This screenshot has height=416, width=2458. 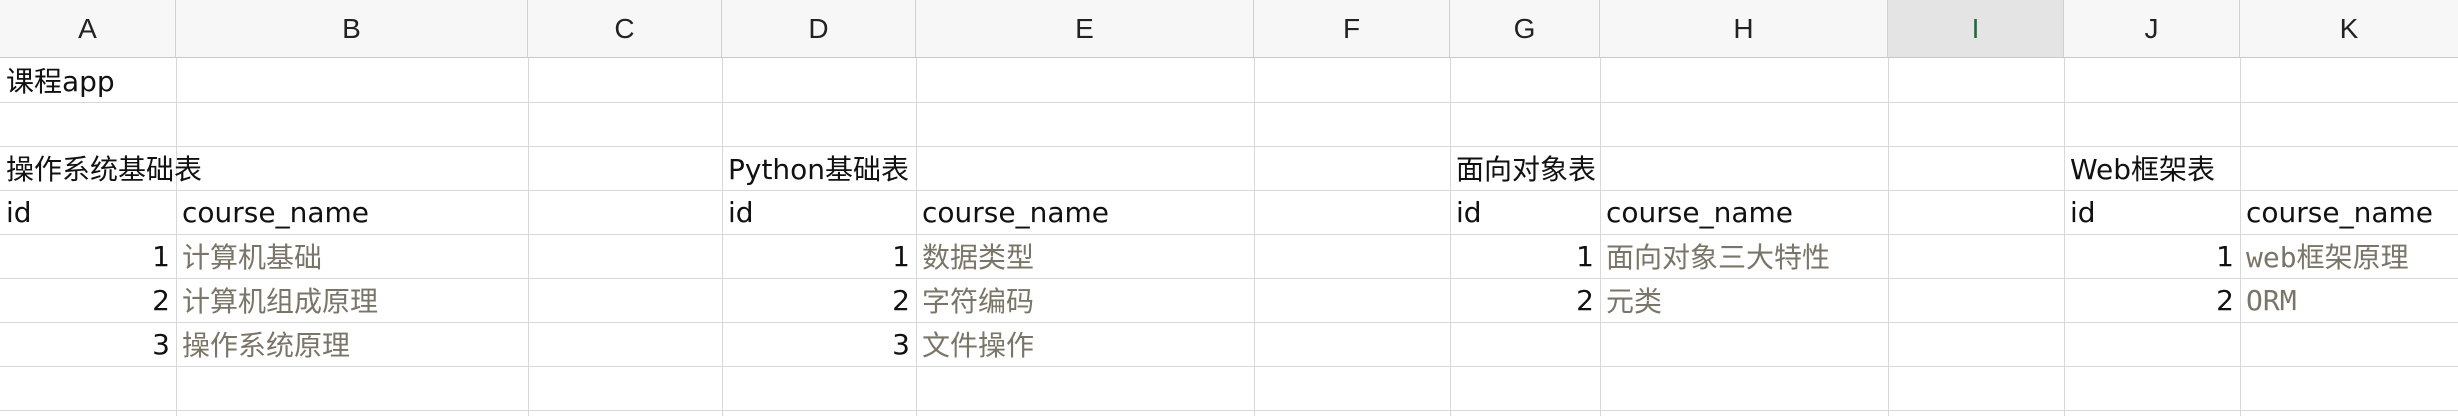 I want to click on column-header-e: E, so click(x=1085, y=28).